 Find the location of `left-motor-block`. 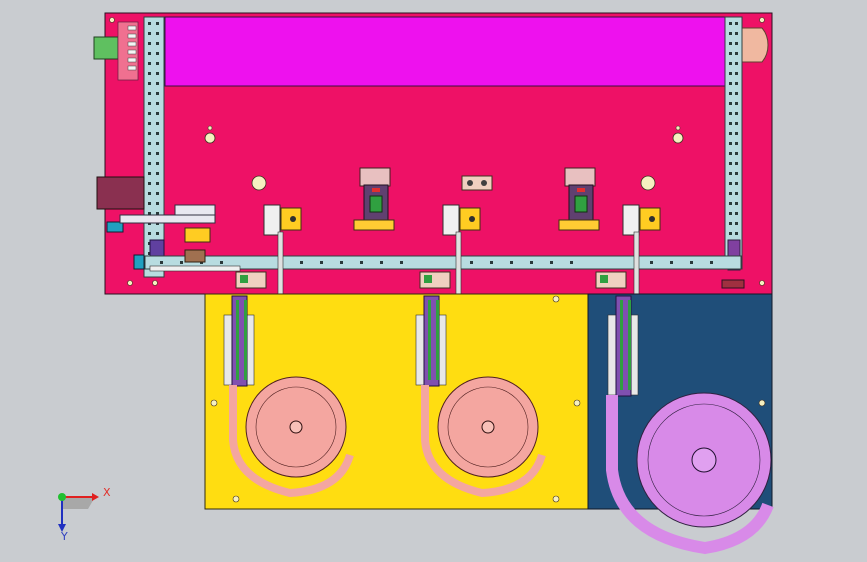

left-motor-block is located at coordinates (120, 193).